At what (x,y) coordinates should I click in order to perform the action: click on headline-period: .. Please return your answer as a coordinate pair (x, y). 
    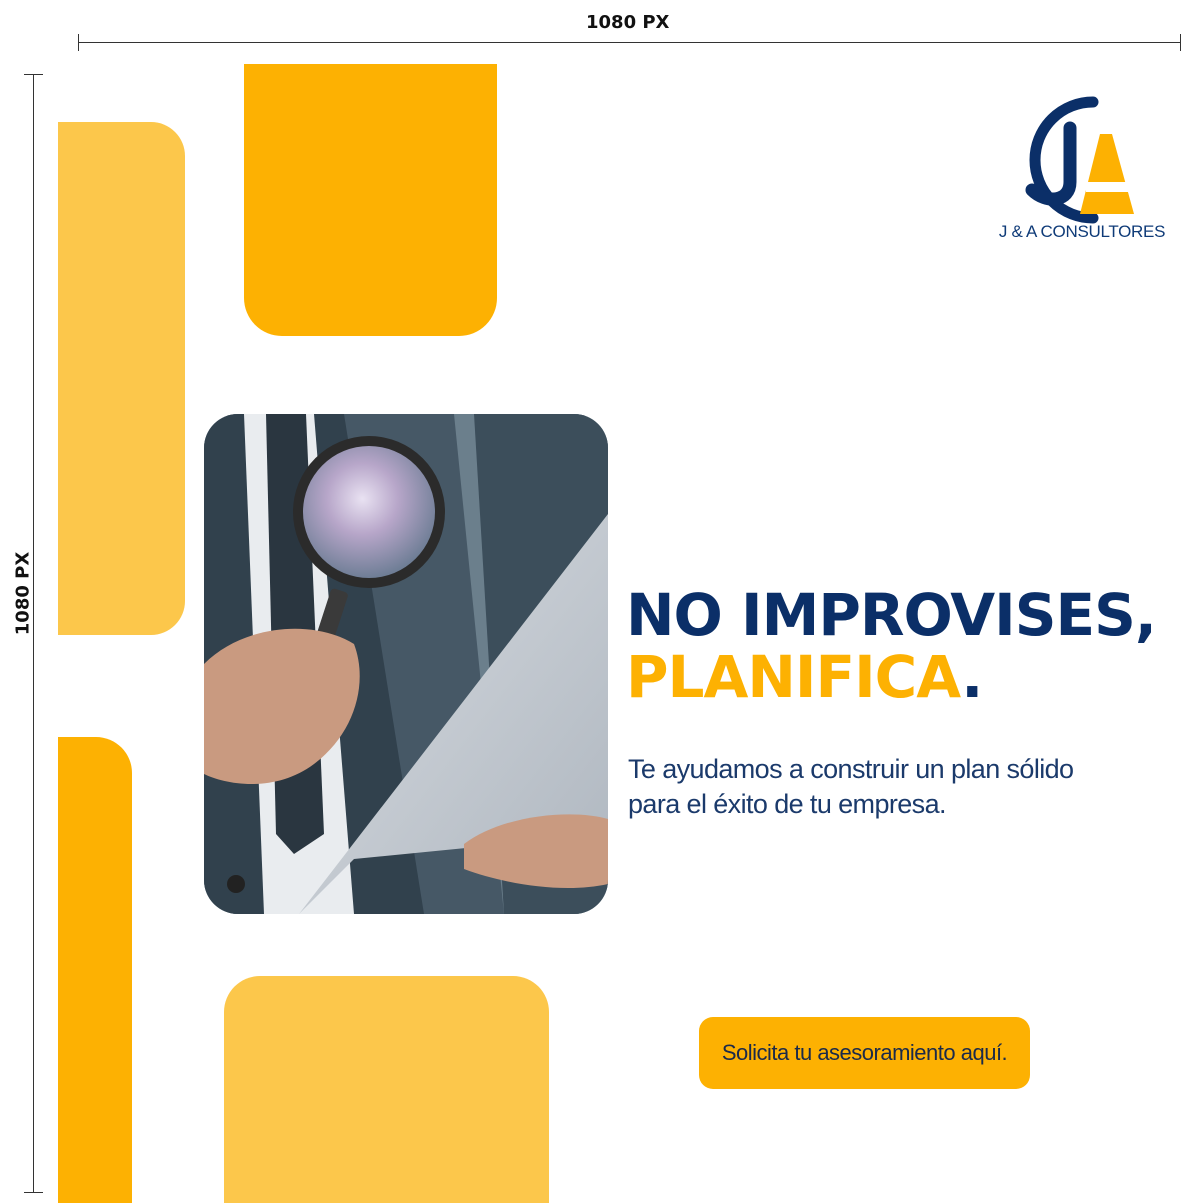
    Looking at the image, I should click on (972, 677).